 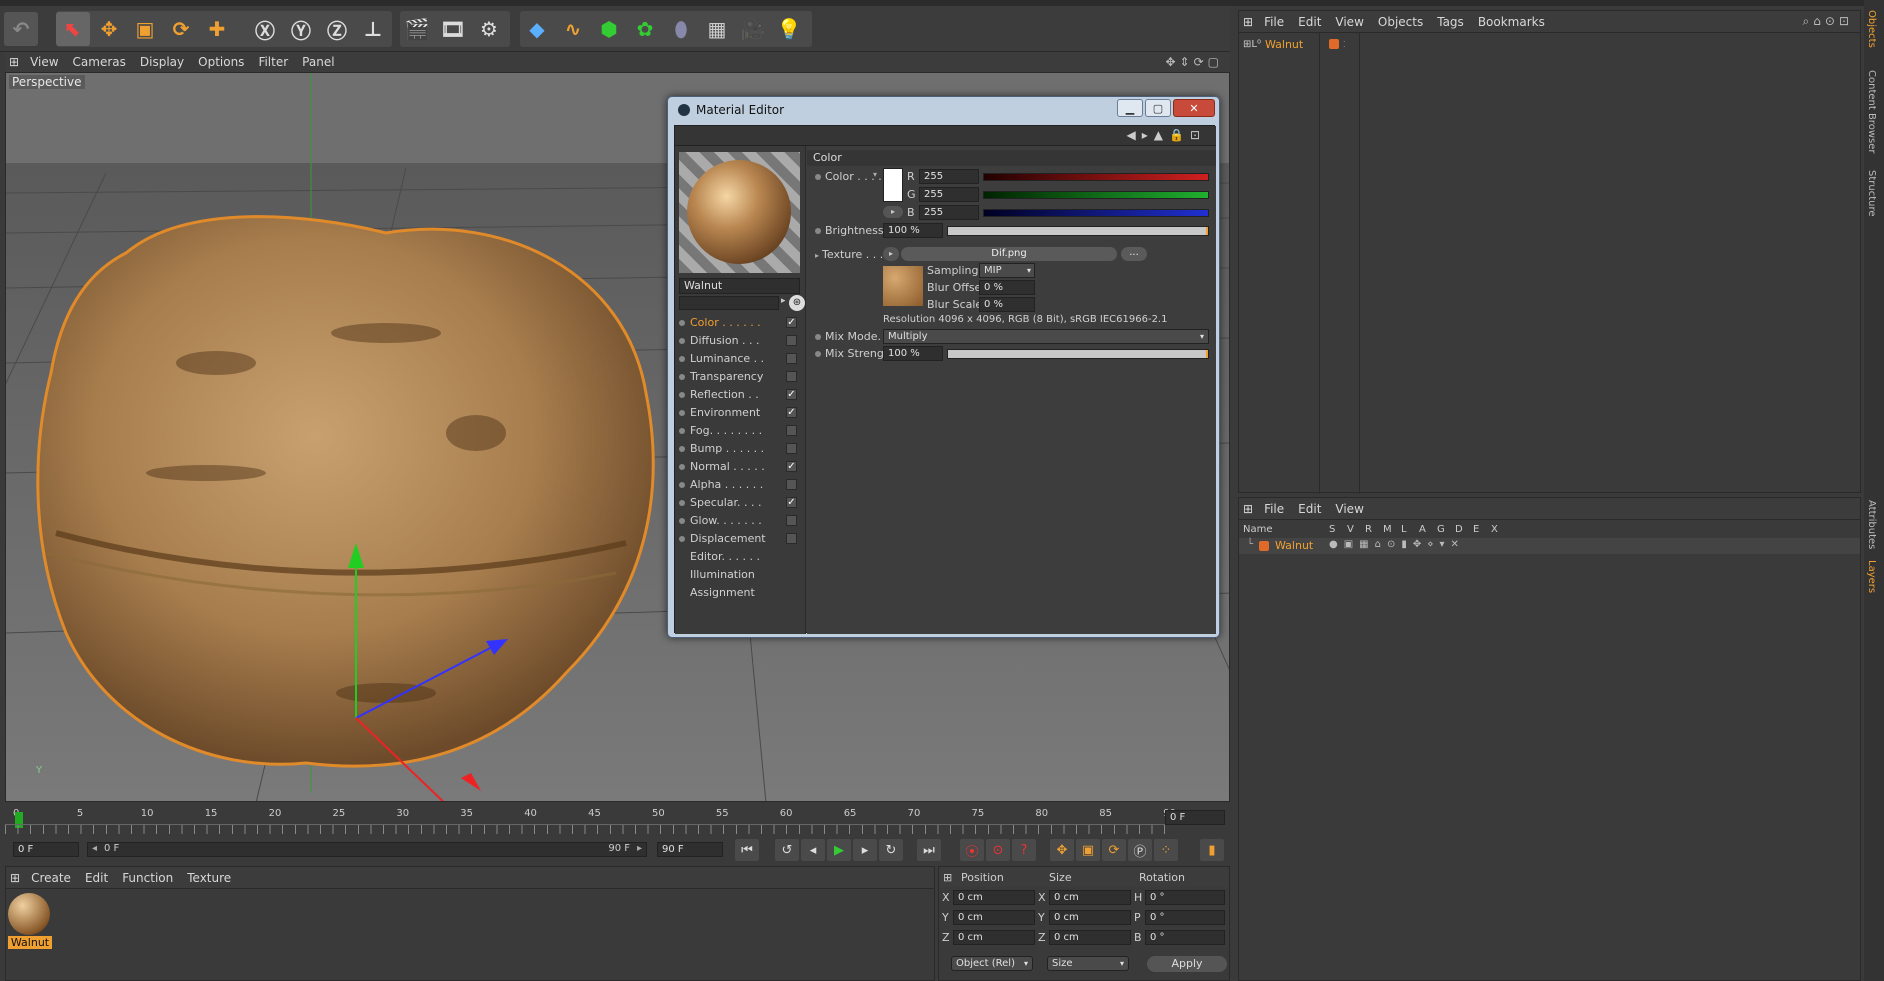 I want to click on channel-bump: Bump . . . . . ., so click(x=739, y=448).